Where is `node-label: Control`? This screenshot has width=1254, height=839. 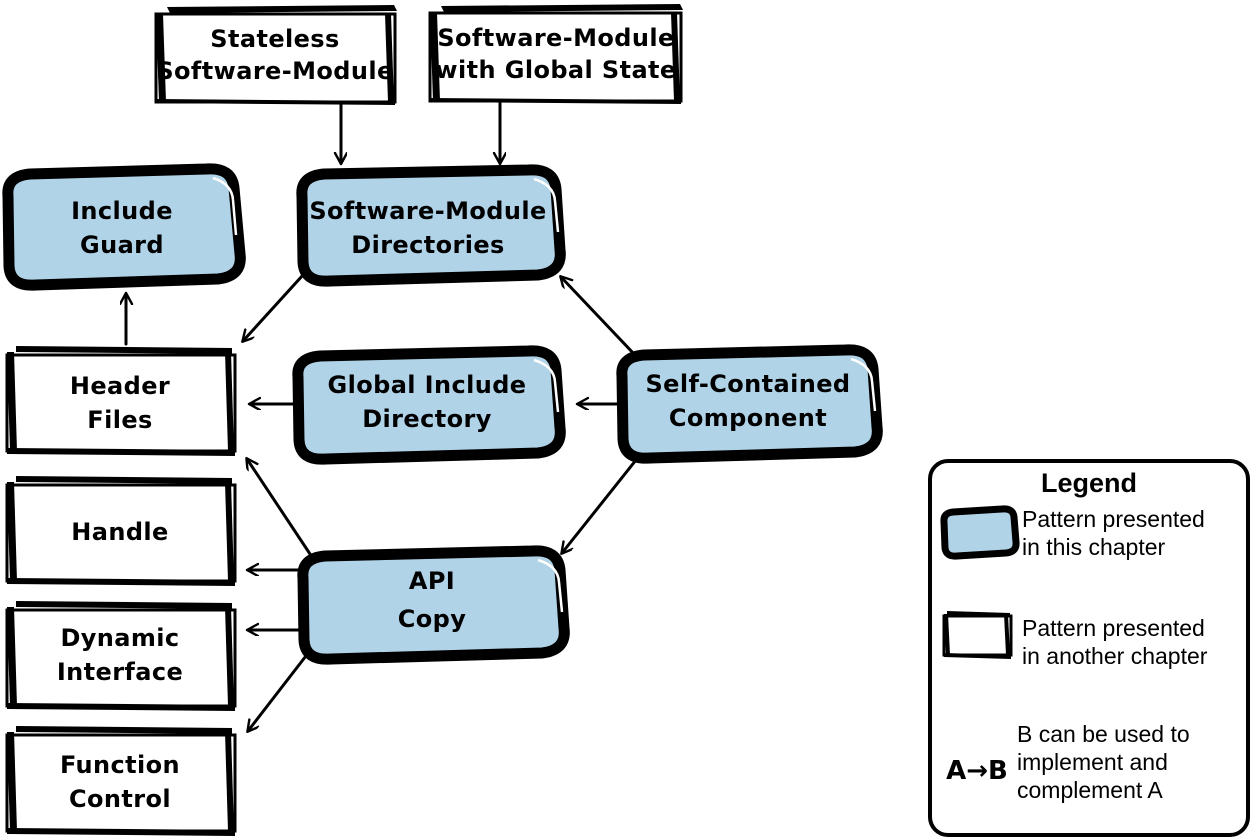
node-label: Control is located at coordinates (120, 799).